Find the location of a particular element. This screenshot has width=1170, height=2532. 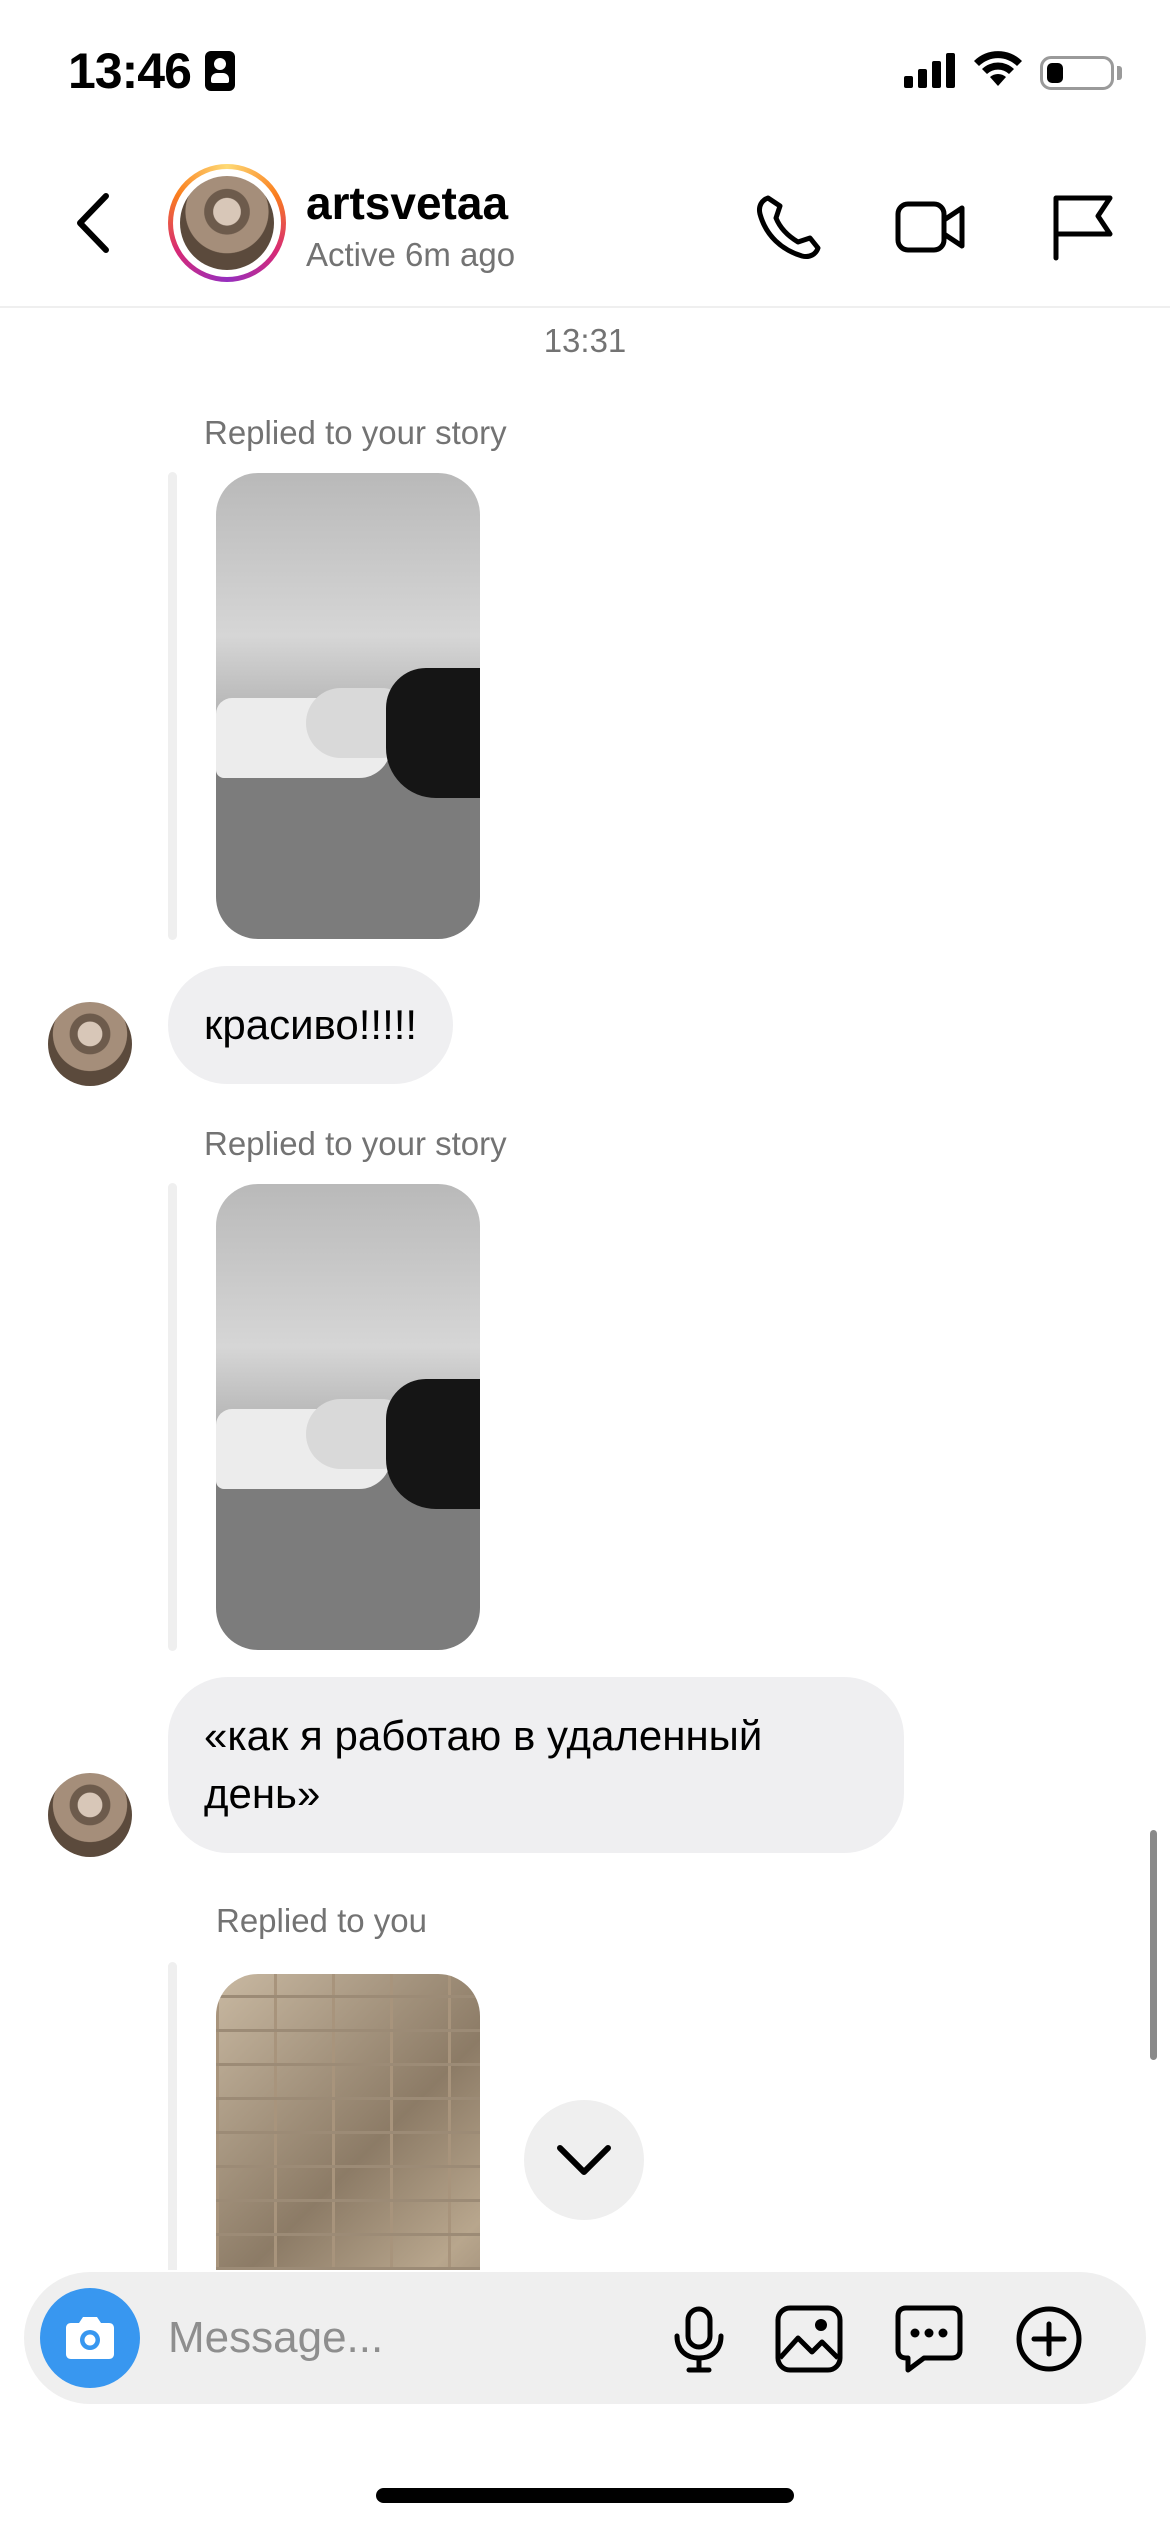

avatar-image is located at coordinates (227, 223).